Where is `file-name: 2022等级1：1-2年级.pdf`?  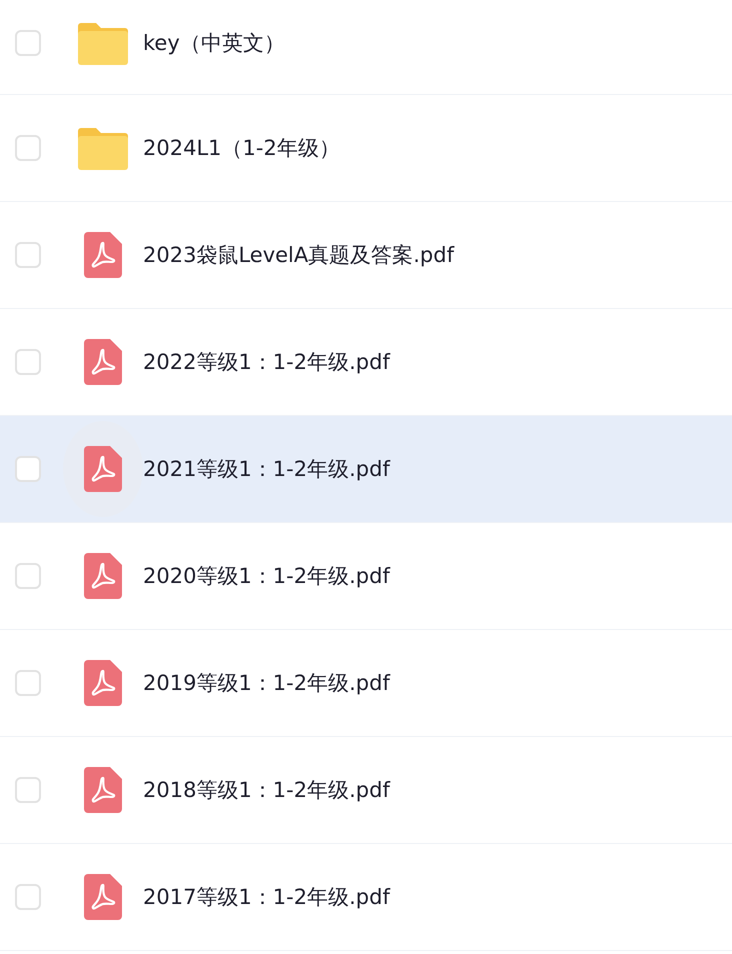 file-name: 2022等级1：1-2年级.pdf is located at coordinates (266, 362).